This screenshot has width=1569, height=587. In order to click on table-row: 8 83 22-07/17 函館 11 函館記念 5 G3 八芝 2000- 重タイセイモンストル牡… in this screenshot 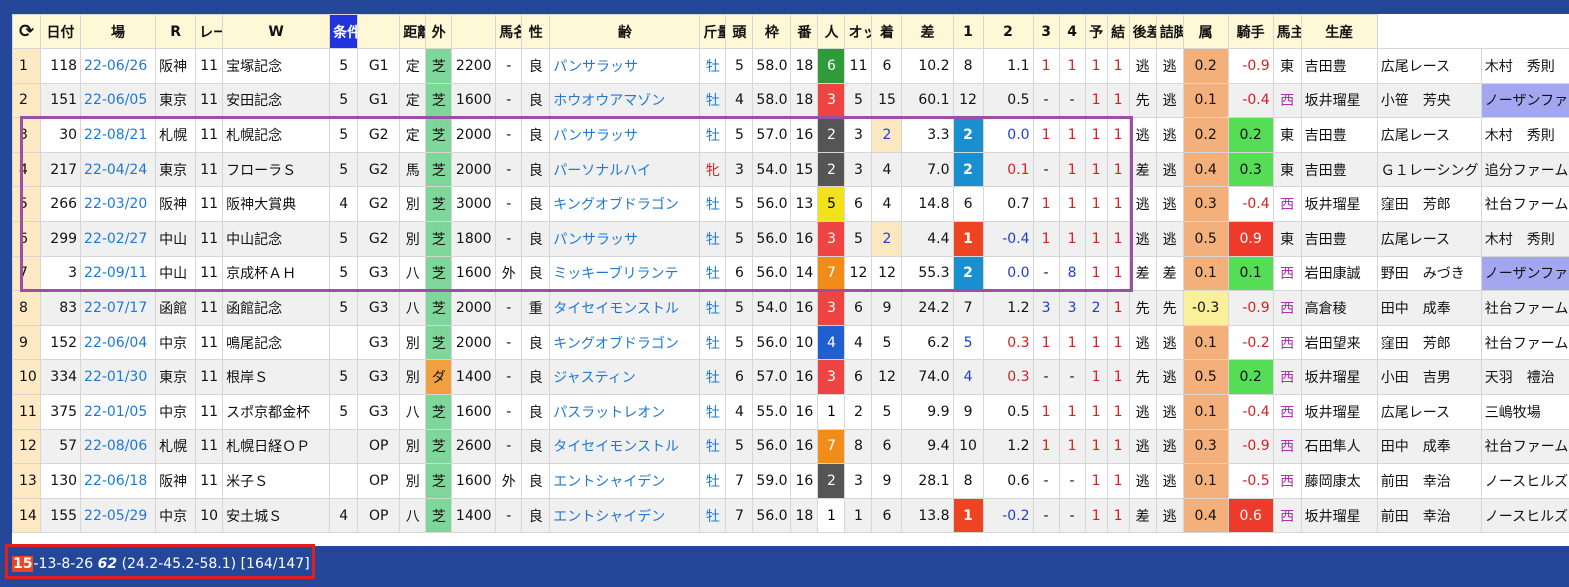, I will do `click(790, 308)`.